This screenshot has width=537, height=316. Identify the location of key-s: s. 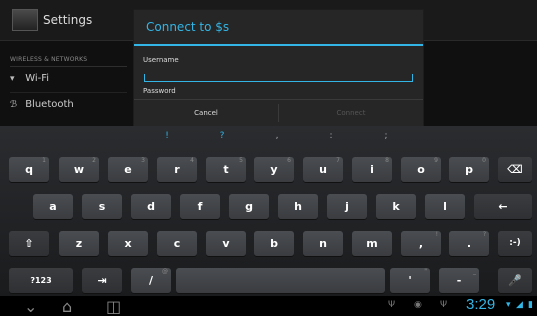
(102, 206).